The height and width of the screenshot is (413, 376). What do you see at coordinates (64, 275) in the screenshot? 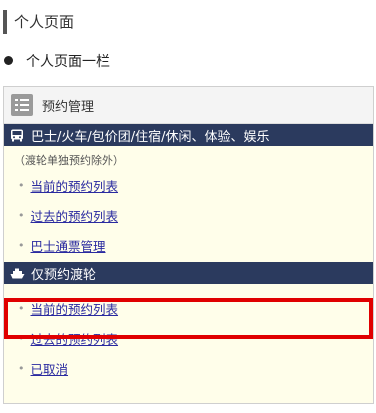
I see `ferry-section-label: 仅预约渡轮` at bounding box center [64, 275].